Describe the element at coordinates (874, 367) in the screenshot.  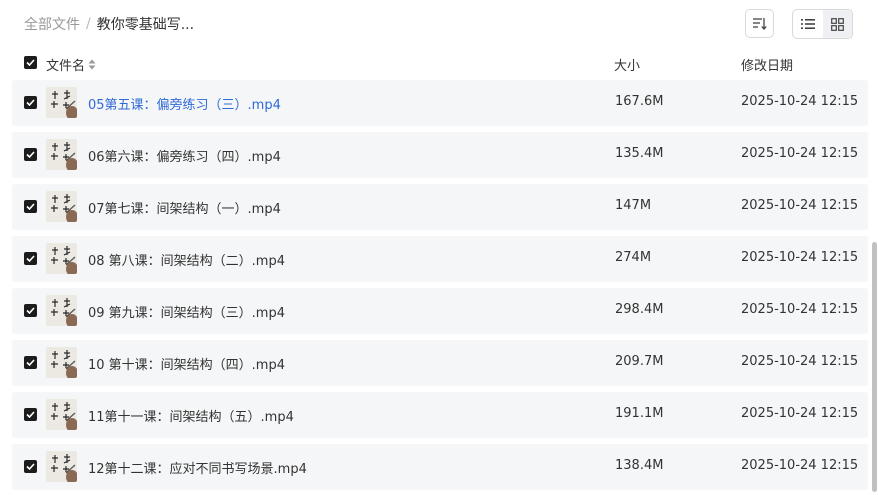
I see `scrollbar-thumb` at that location.